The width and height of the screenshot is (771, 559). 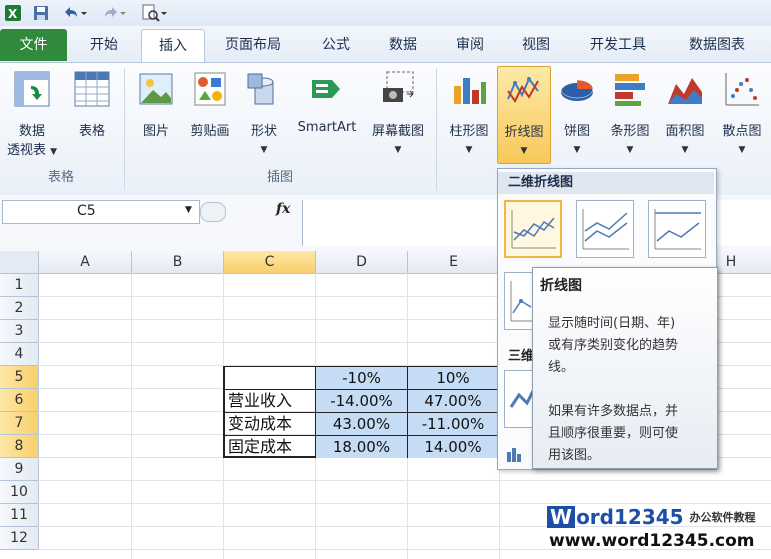 What do you see at coordinates (210, 131) in the screenshot?
I see `clipart-label: 剪贴画` at bounding box center [210, 131].